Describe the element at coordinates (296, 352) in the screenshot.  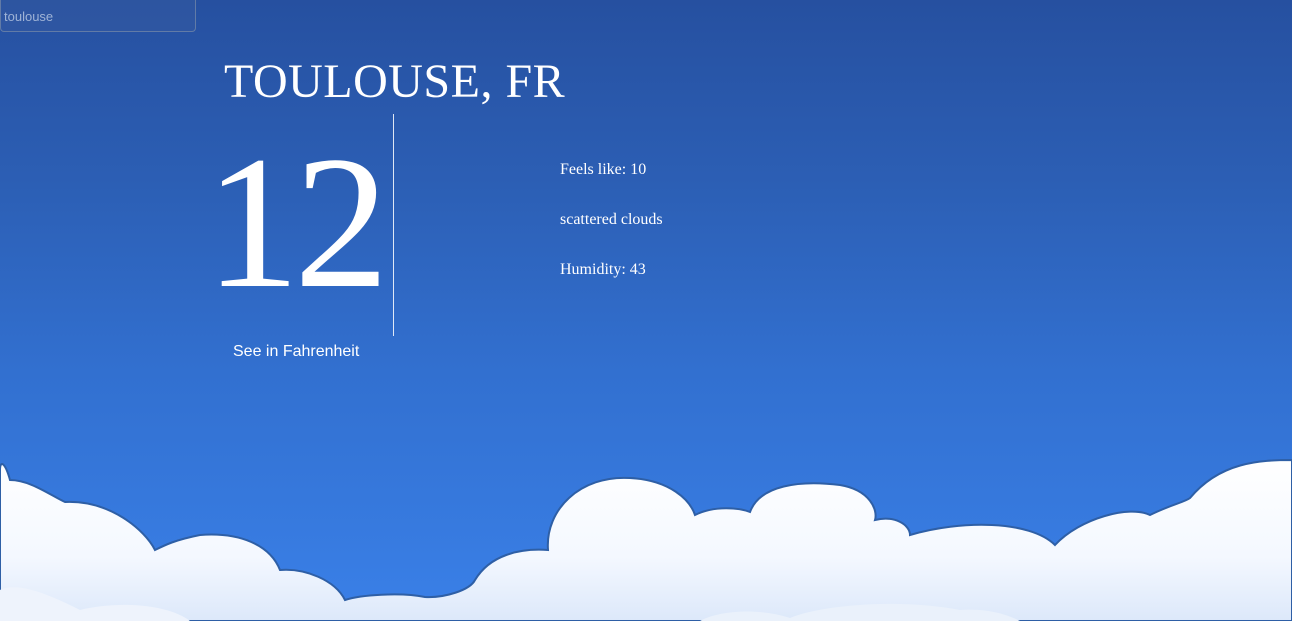
I see `fahrenheit-toggle-button: See in Fahrenheit` at that location.